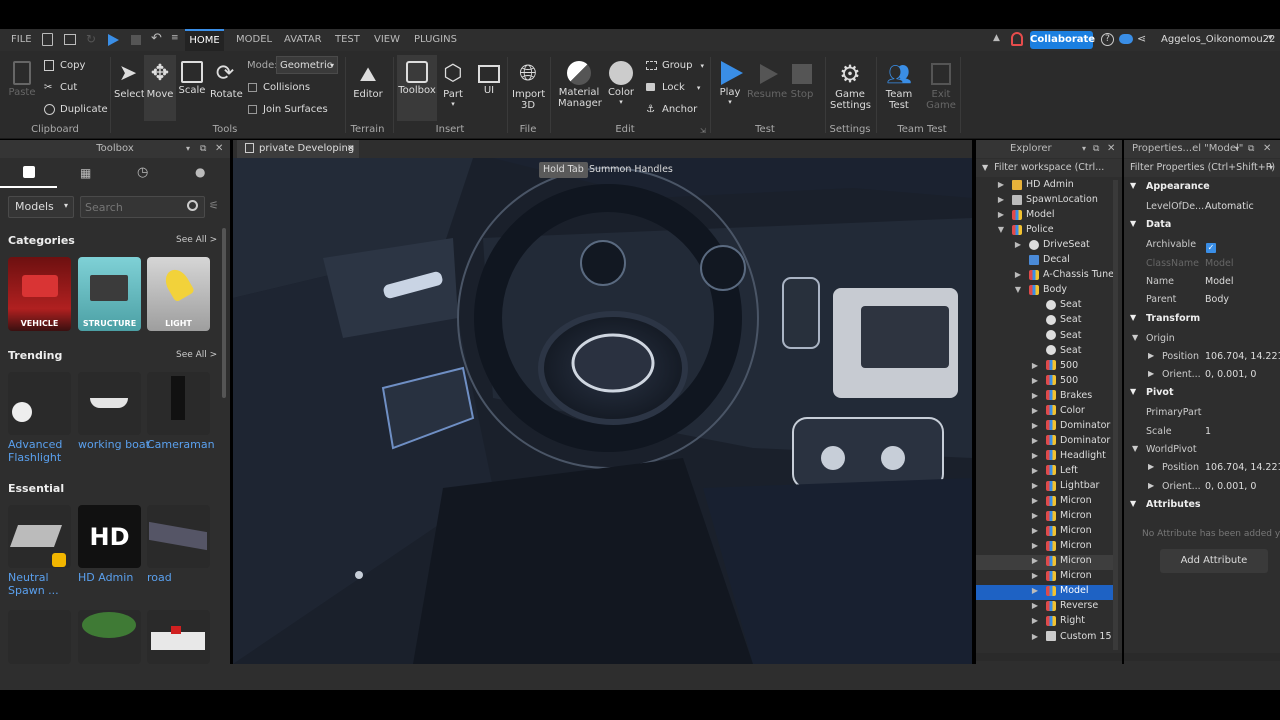 The height and width of the screenshot is (720, 1280). Describe the element at coordinates (175, 38) in the screenshot. I see `menu-more-icon: ≡` at that location.